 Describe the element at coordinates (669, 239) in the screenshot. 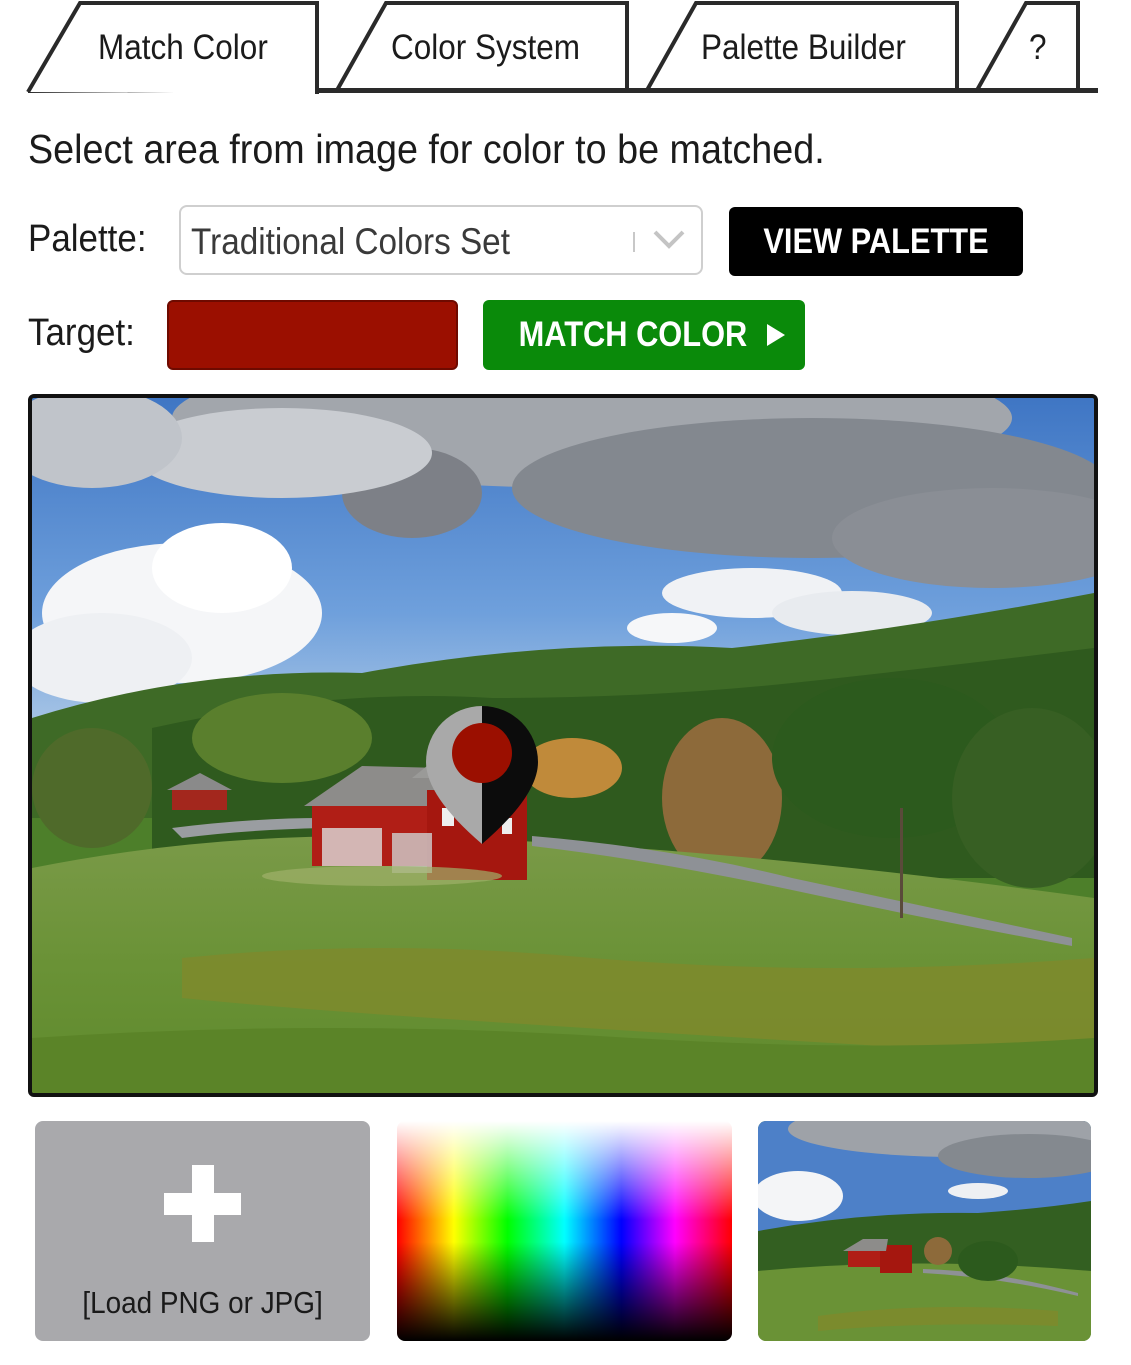

I see `chevron-down-icon` at that location.